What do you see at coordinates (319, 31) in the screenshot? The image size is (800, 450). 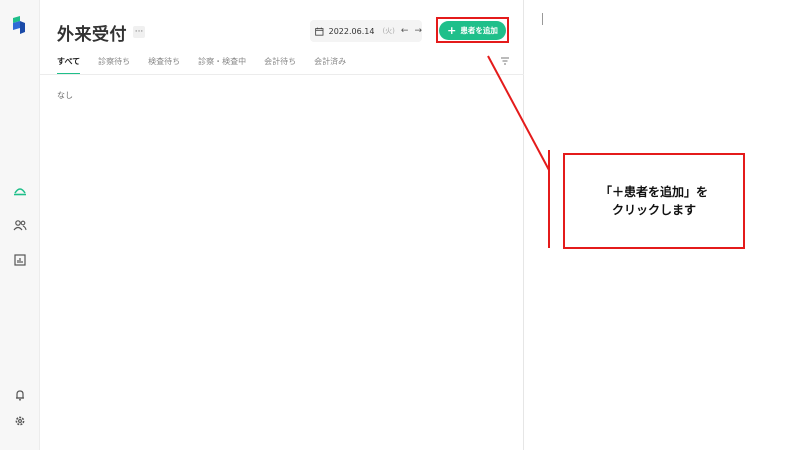 I see `calendar-icon` at bounding box center [319, 31].